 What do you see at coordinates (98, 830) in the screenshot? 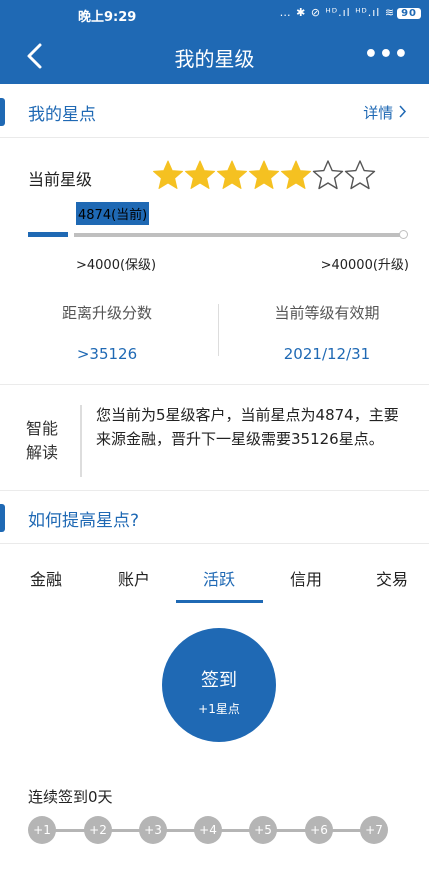
I see `day-badge: +2` at bounding box center [98, 830].